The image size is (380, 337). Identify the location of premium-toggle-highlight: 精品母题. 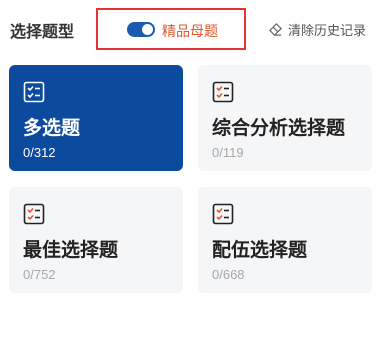
(171, 29).